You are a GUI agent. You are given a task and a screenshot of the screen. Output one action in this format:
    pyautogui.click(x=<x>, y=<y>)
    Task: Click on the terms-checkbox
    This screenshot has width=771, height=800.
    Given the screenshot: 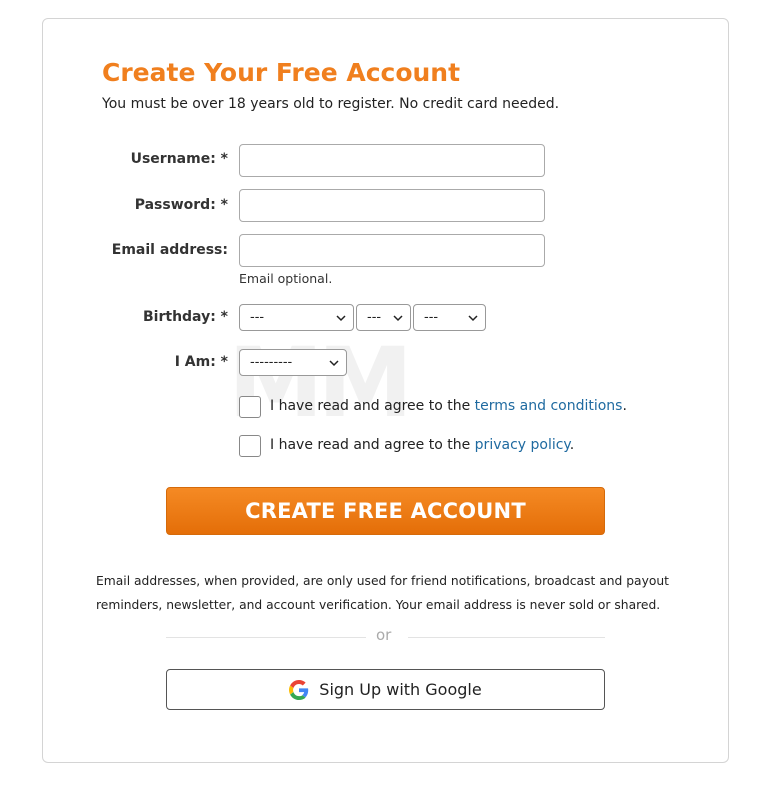 What is the action you would take?
    pyautogui.click(x=250, y=407)
    